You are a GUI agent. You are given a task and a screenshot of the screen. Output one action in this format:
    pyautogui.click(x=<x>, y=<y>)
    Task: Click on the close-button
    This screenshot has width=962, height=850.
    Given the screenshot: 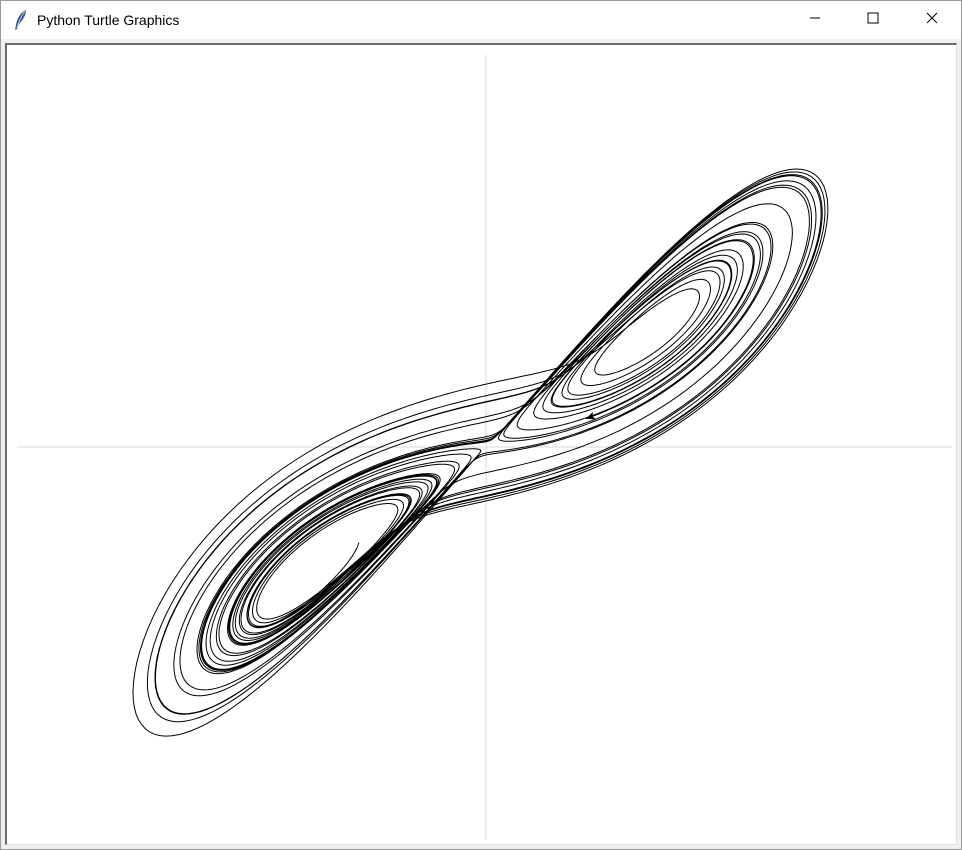 What is the action you would take?
    pyautogui.click(x=932, y=20)
    